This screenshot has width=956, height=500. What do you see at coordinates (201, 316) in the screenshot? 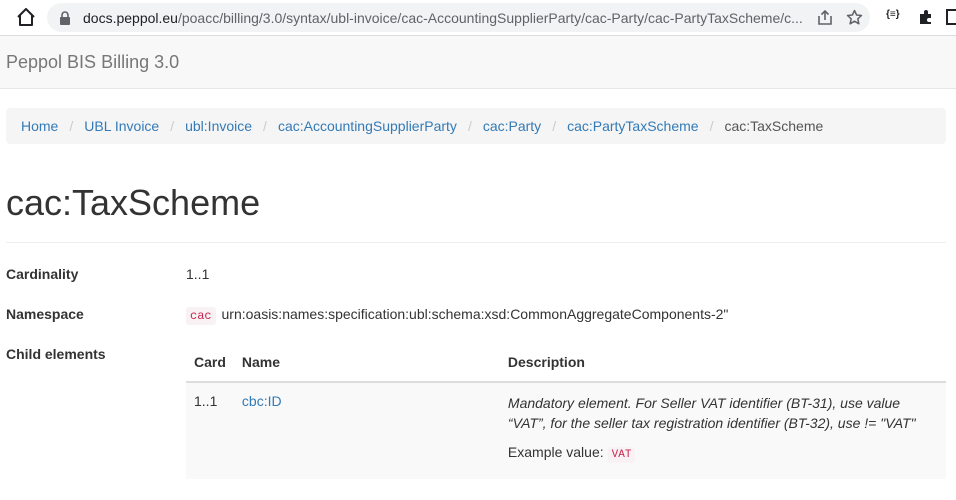
I see `namespace-prefix: cac` at bounding box center [201, 316].